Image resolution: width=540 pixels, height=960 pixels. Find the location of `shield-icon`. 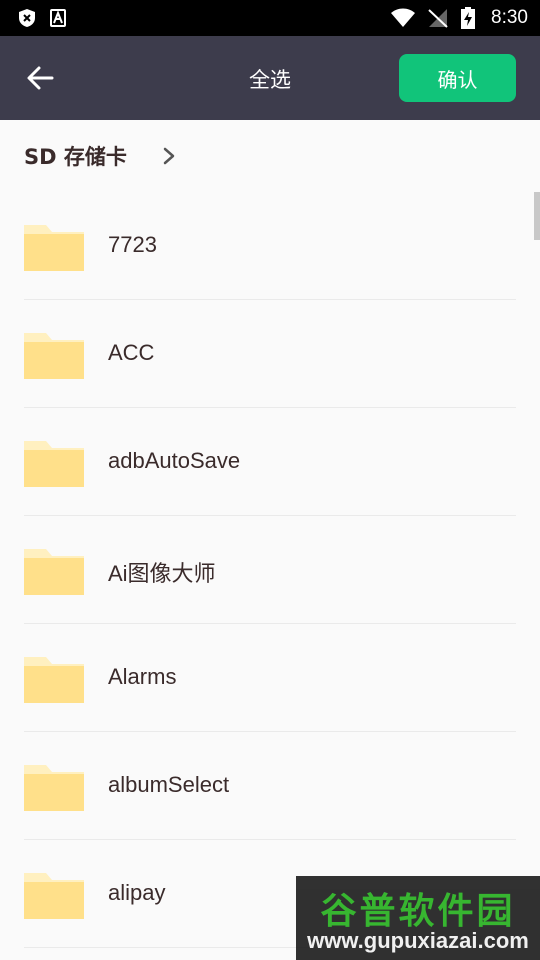

shield-icon is located at coordinates (27, 18).